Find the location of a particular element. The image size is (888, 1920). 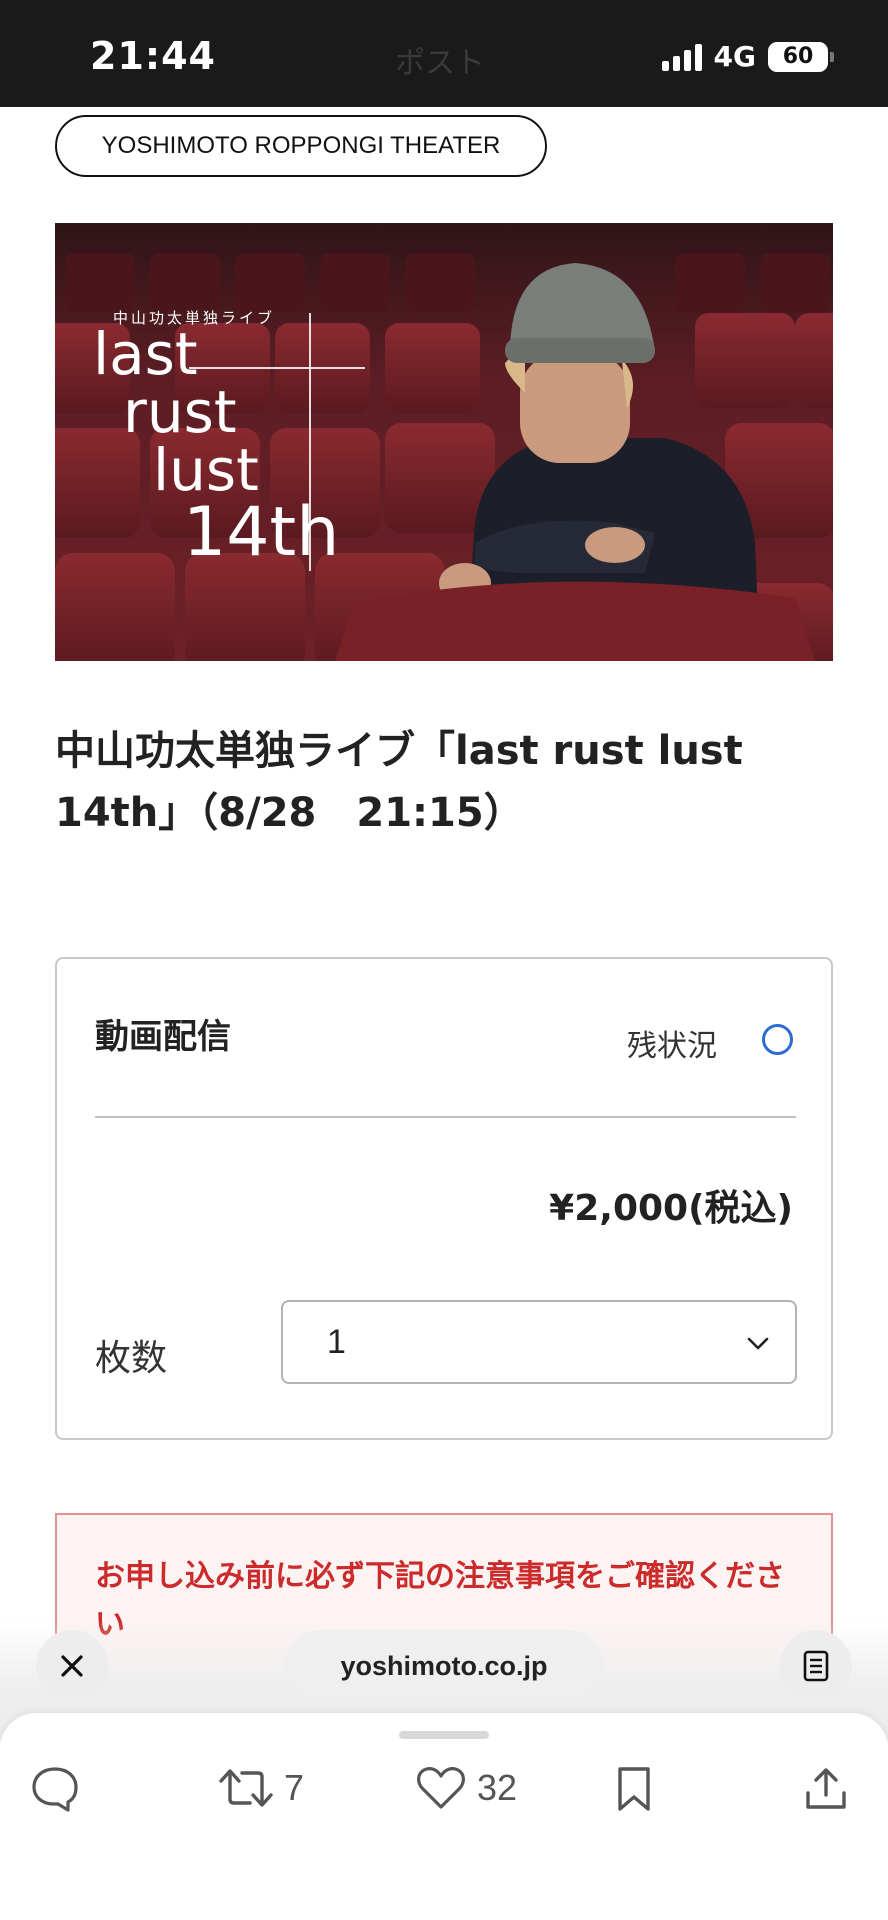

battery-icon: 60 is located at coordinates (801, 56).